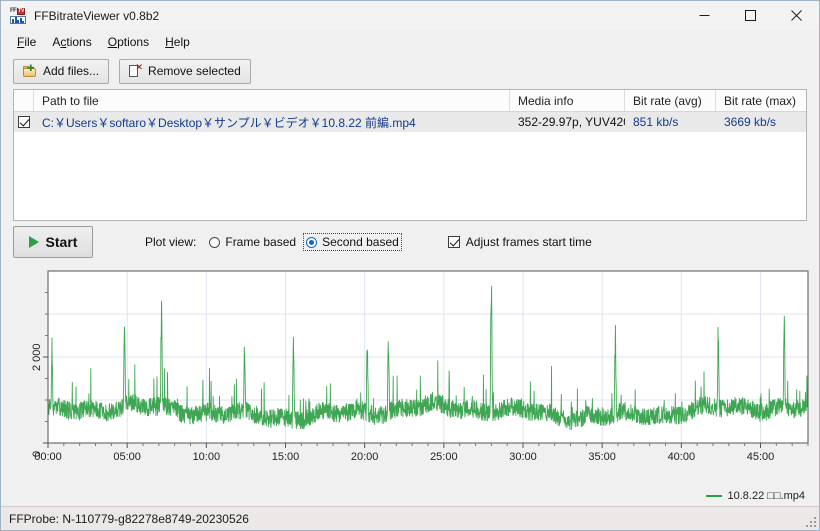 This screenshot has width=820, height=531. Describe the element at coordinates (453, 242) in the screenshot. I see `adjust-frames-checkbox` at that location.